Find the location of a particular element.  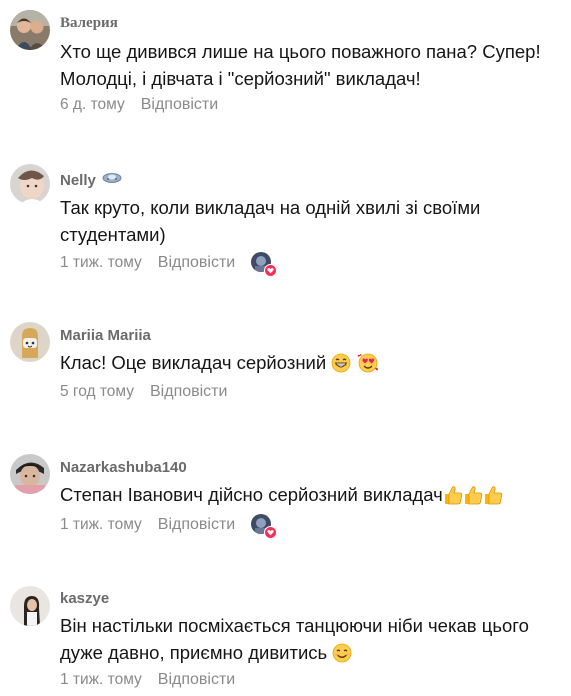

username: kaszye is located at coordinates (84, 598).